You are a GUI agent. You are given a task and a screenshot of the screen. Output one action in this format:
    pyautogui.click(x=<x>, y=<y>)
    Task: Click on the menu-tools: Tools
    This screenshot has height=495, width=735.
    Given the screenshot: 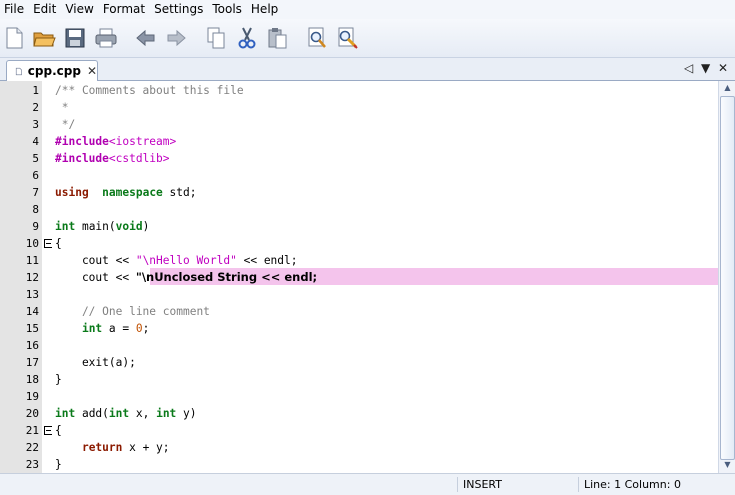 What is the action you would take?
    pyautogui.click(x=227, y=9)
    